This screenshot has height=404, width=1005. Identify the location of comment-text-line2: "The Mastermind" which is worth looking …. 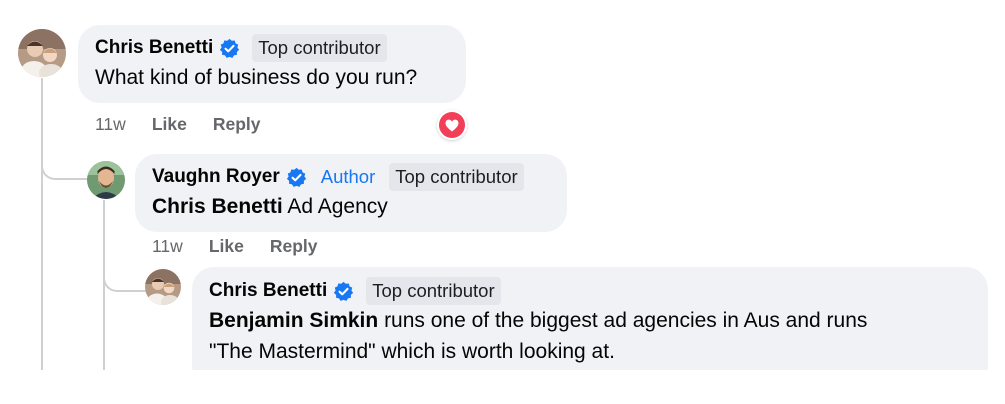
(412, 351).